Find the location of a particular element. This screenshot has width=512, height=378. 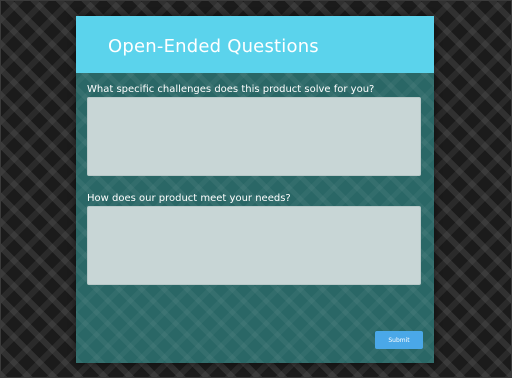

question-1-answer-input is located at coordinates (254, 136).